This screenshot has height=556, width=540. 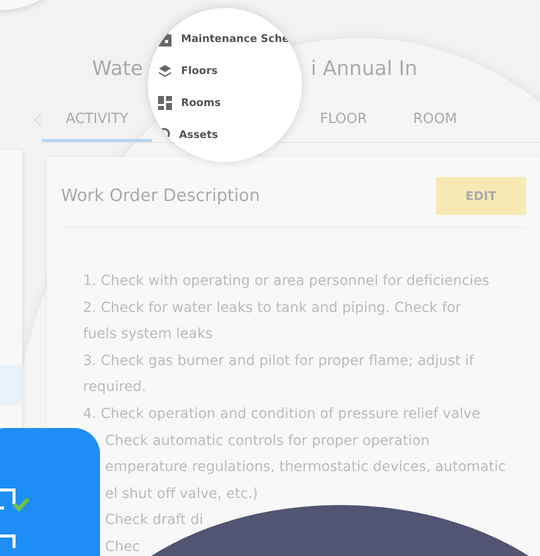 What do you see at coordinates (165, 103) in the screenshot?
I see `grid-icon` at bounding box center [165, 103].